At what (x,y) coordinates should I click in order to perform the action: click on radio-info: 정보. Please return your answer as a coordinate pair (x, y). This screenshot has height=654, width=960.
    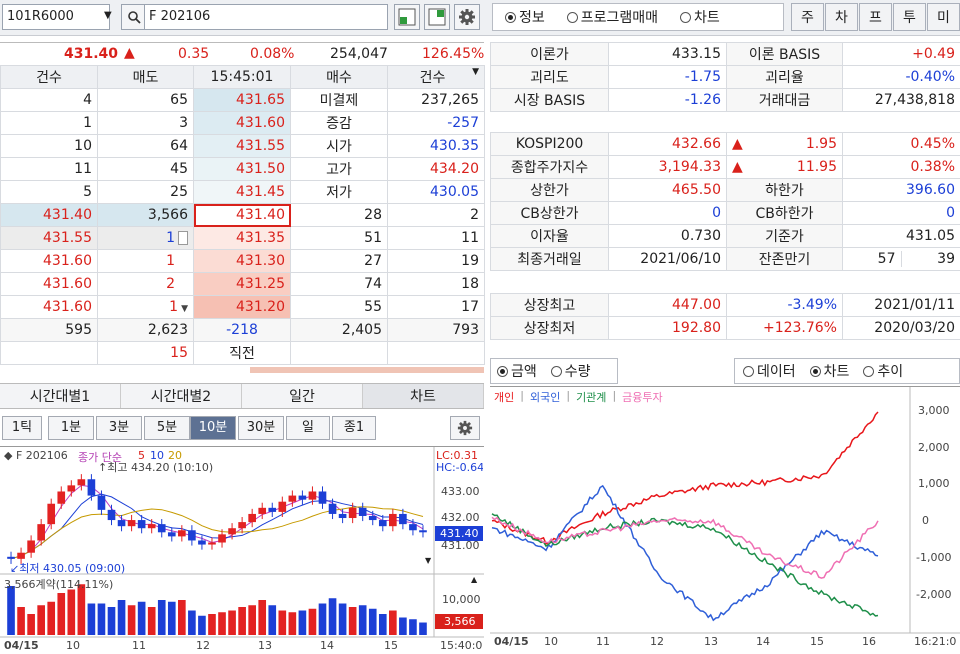
    Looking at the image, I should click on (525, 17).